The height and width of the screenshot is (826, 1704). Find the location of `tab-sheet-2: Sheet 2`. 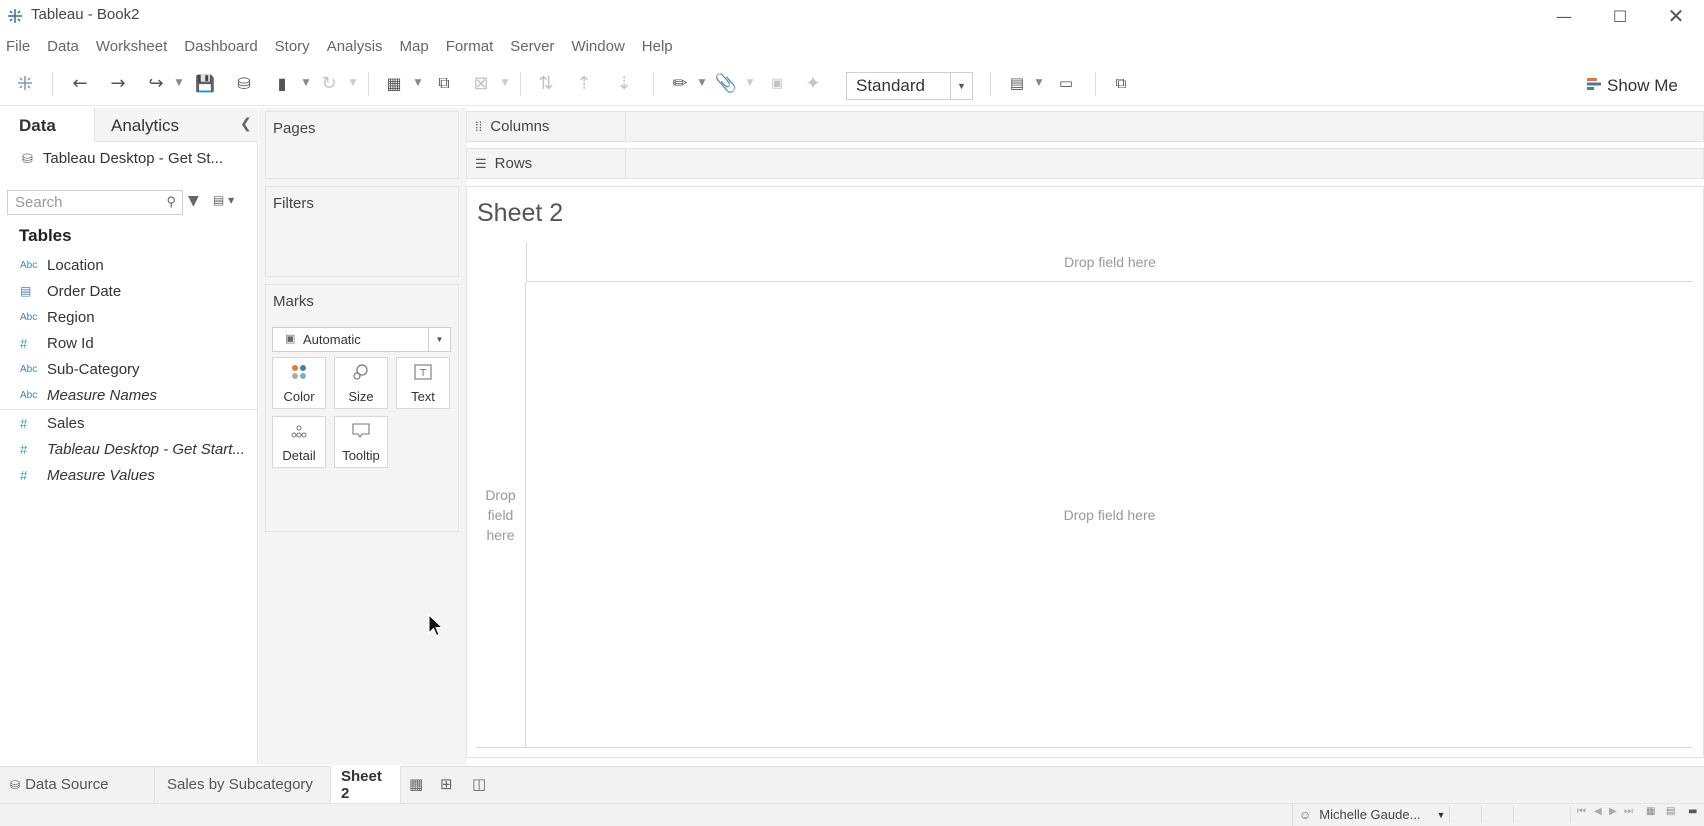

tab-sheet-2: Sheet 2 is located at coordinates (366, 784).